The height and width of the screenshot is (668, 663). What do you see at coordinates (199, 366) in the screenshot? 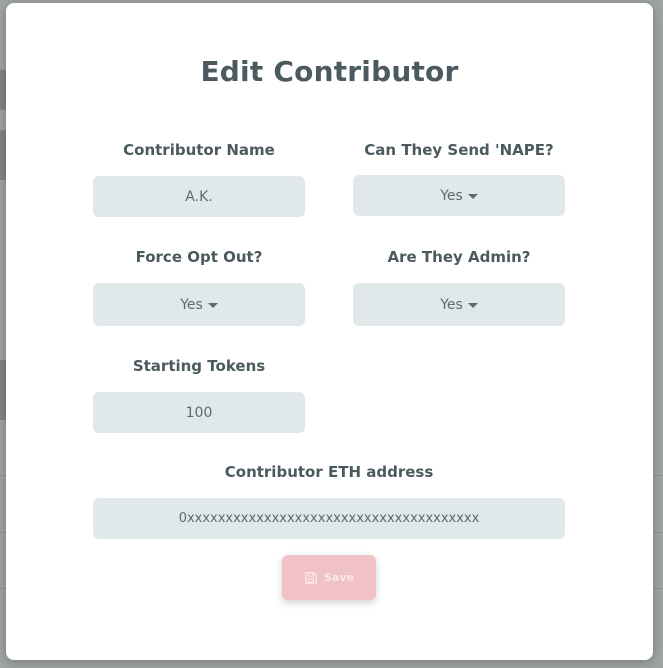
I see `starting-tokens-label: Starting Tokens` at bounding box center [199, 366].